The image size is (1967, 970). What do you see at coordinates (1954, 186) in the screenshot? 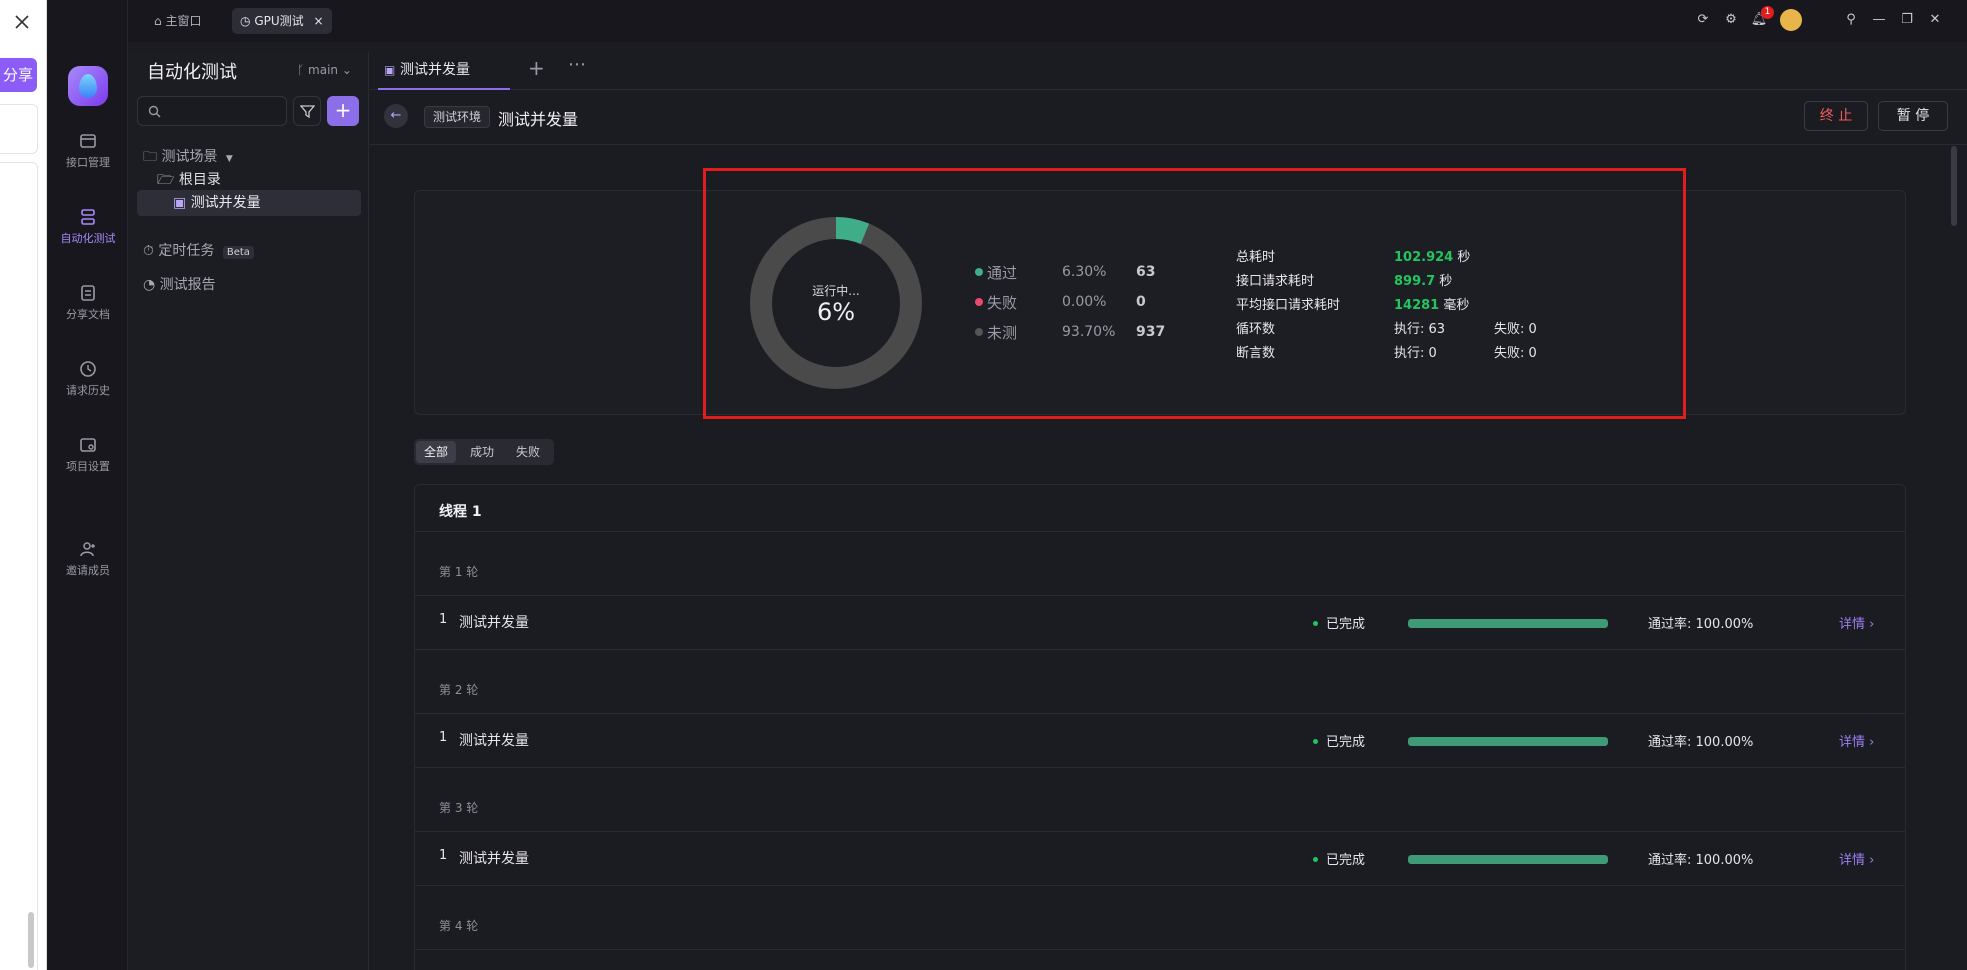
I see `main-scrollbar` at bounding box center [1954, 186].